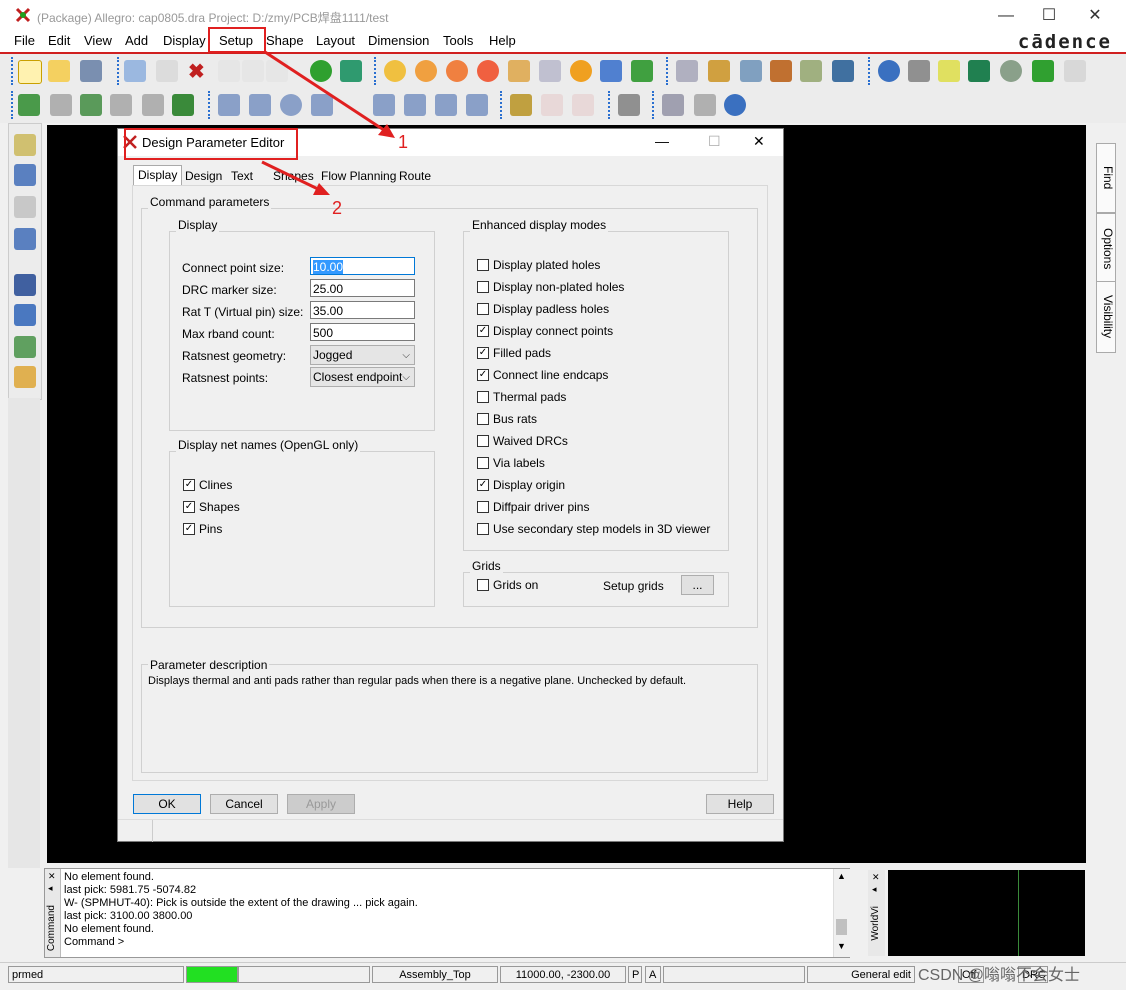 The height and width of the screenshot is (990, 1126). I want to click on console-scrollbar: ▲ ▼, so click(841, 913).